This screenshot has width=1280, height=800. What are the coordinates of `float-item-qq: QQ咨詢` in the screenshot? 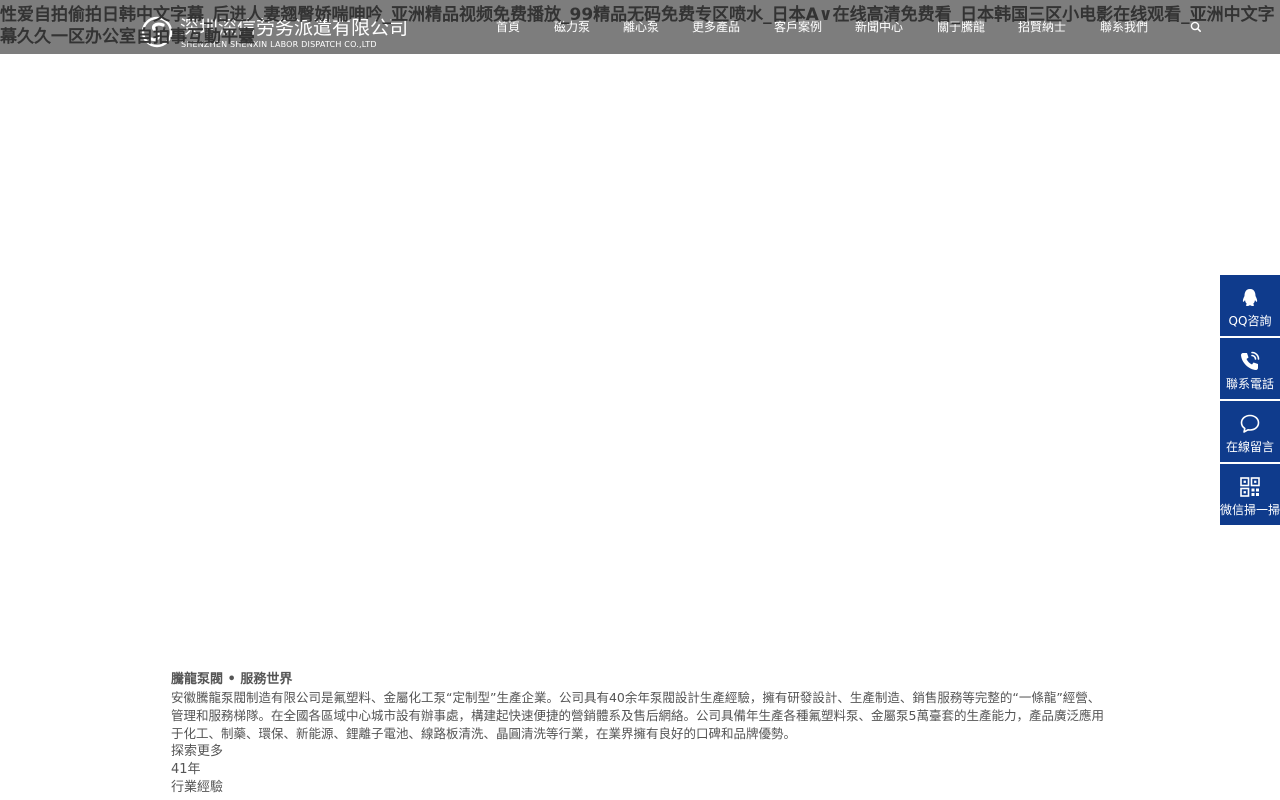 It's located at (1250, 305).